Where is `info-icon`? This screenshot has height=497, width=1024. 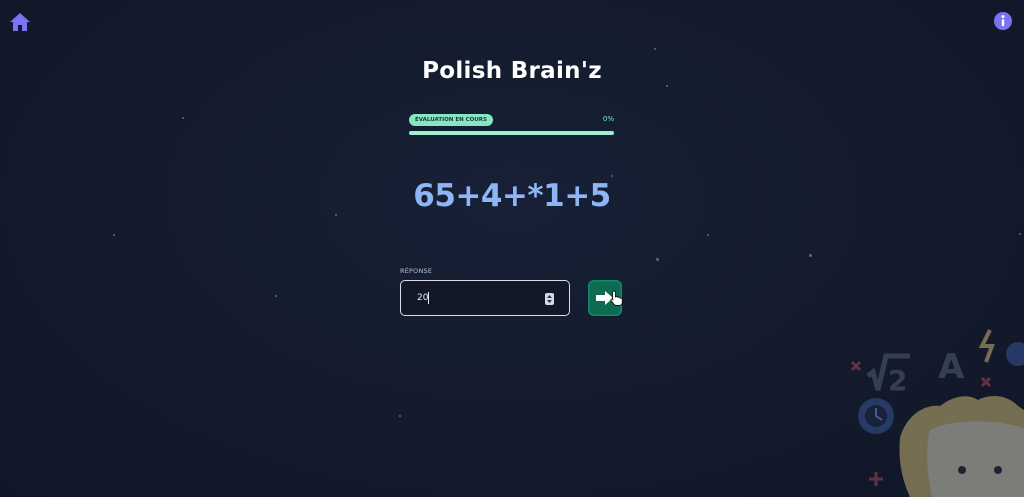 info-icon is located at coordinates (1003, 21).